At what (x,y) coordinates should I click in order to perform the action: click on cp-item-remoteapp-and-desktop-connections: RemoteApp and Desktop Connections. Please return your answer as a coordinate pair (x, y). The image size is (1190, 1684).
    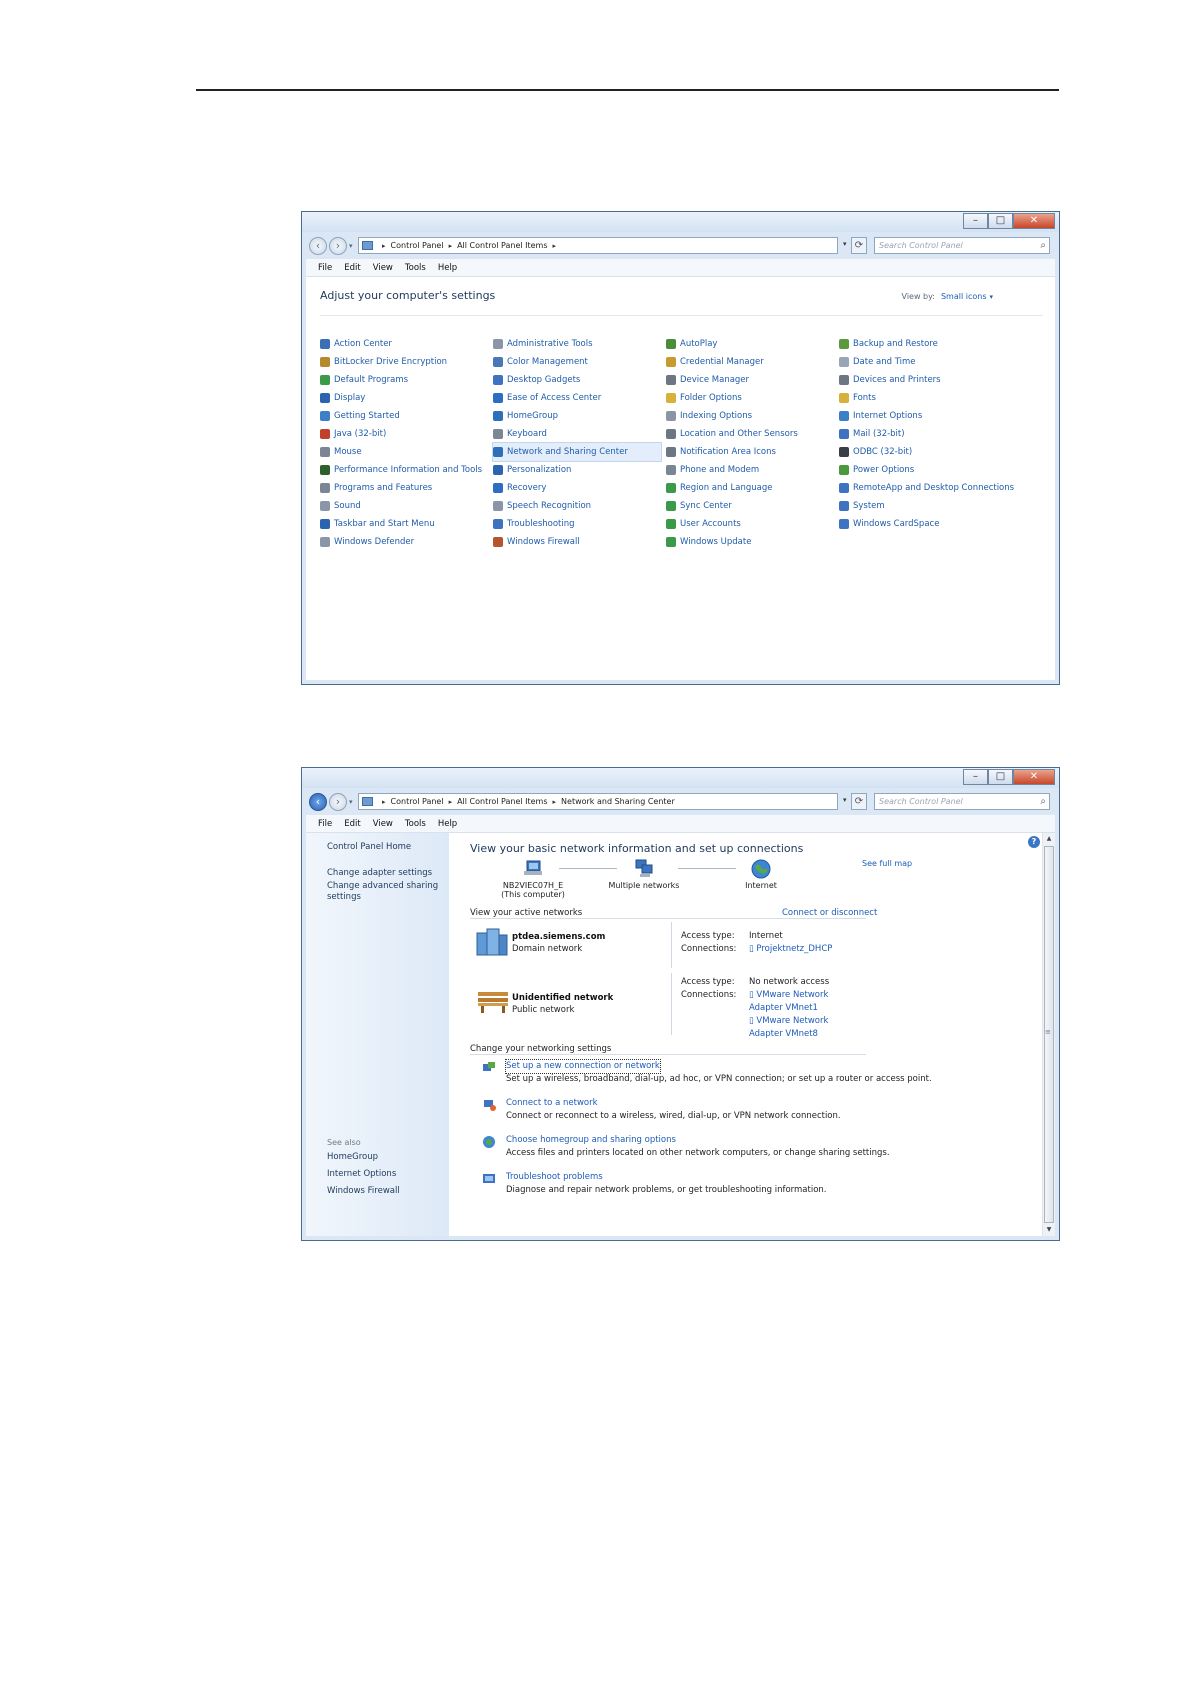
    Looking at the image, I should click on (929, 488).